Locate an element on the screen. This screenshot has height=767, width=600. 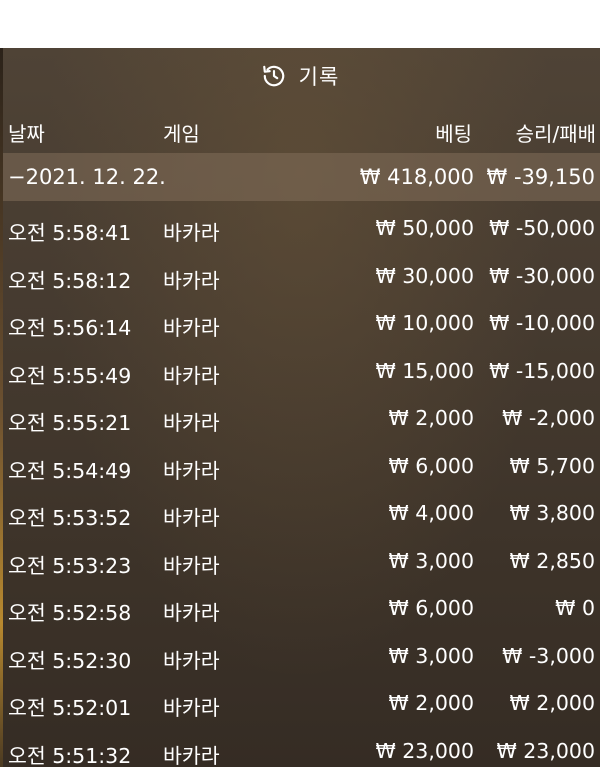
row-result: ₩ 2,850 is located at coordinates (552, 560).